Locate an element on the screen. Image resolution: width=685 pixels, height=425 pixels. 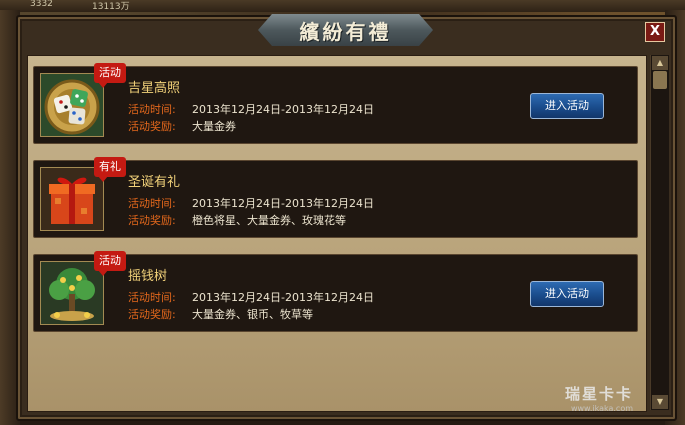
reward-value: 大量金券 is located at coordinates (214, 126).